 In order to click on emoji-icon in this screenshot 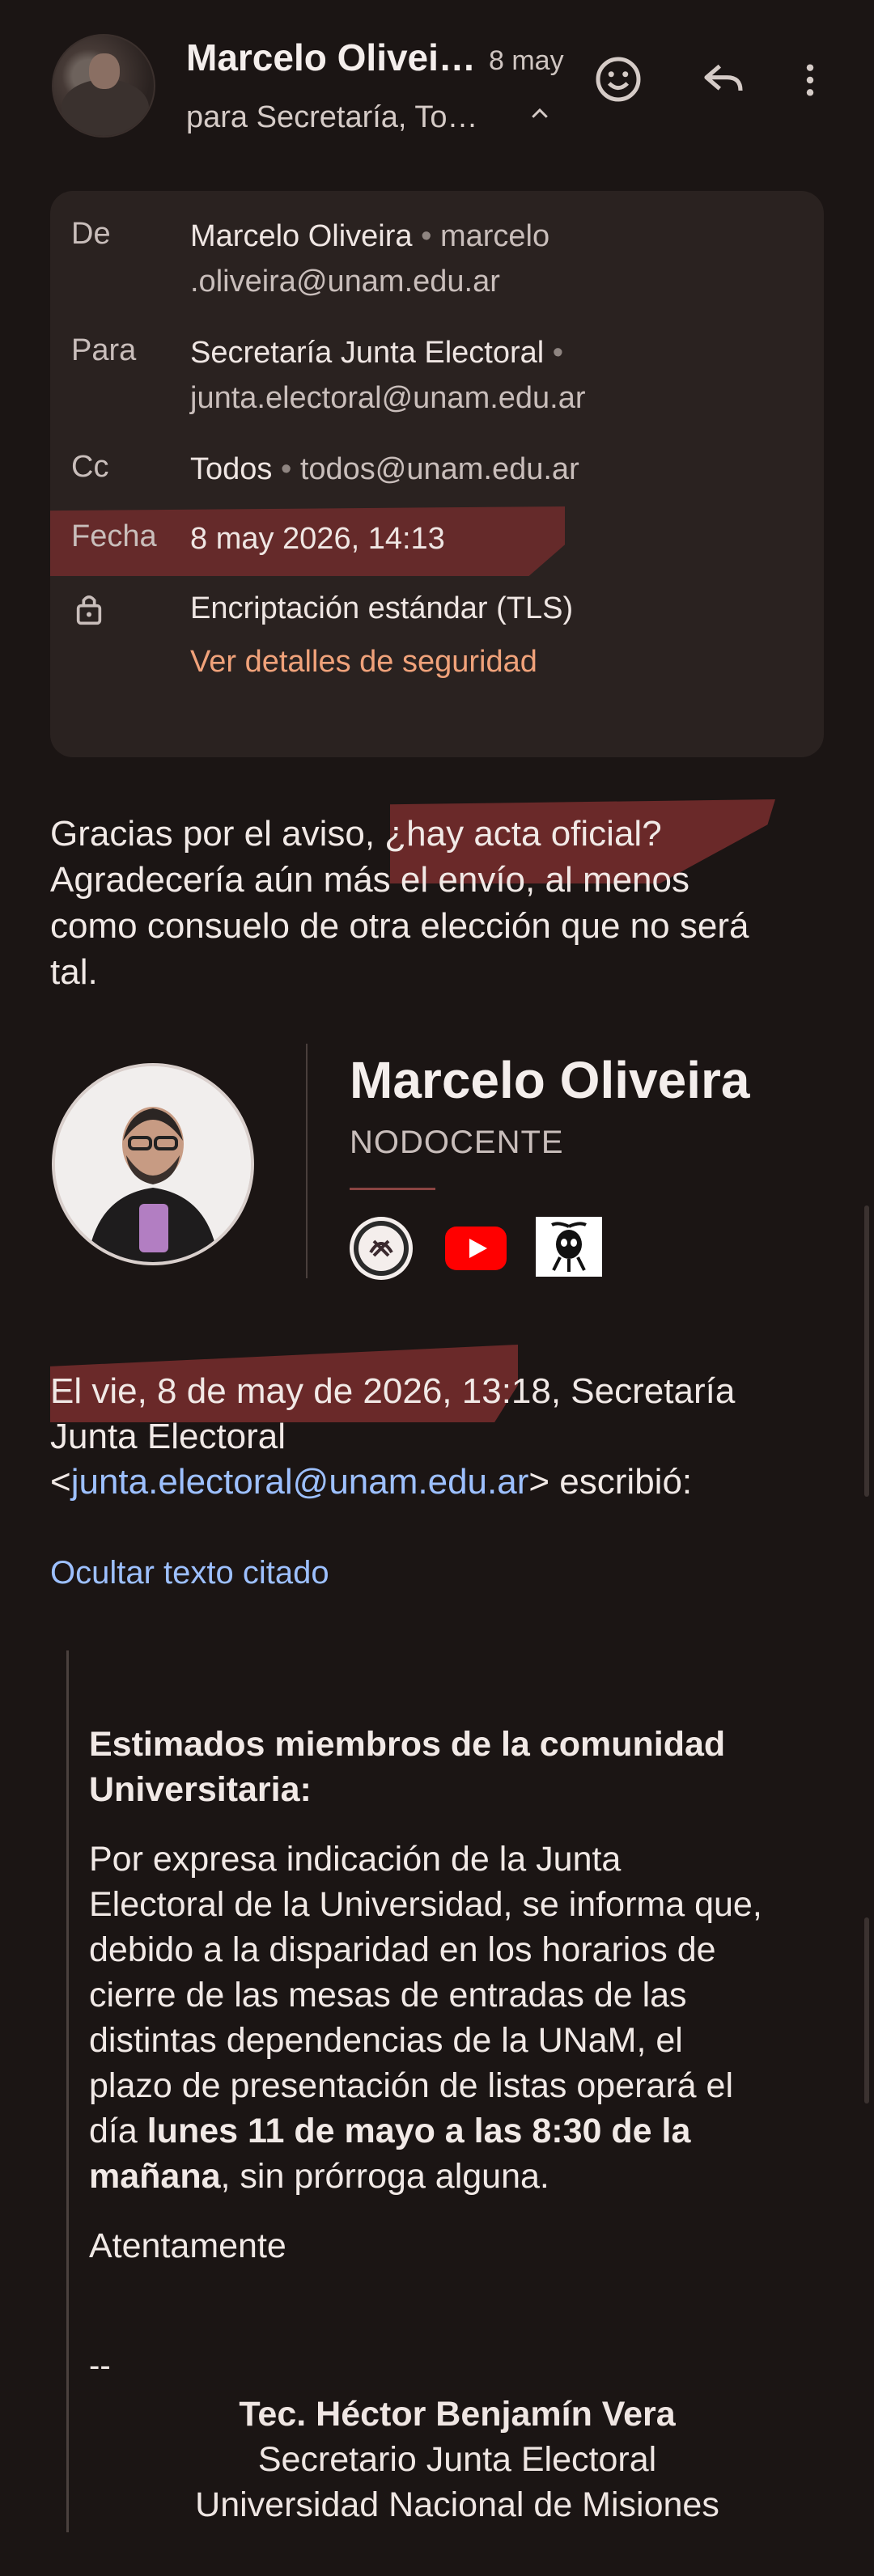, I will do `click(618, 79)`.